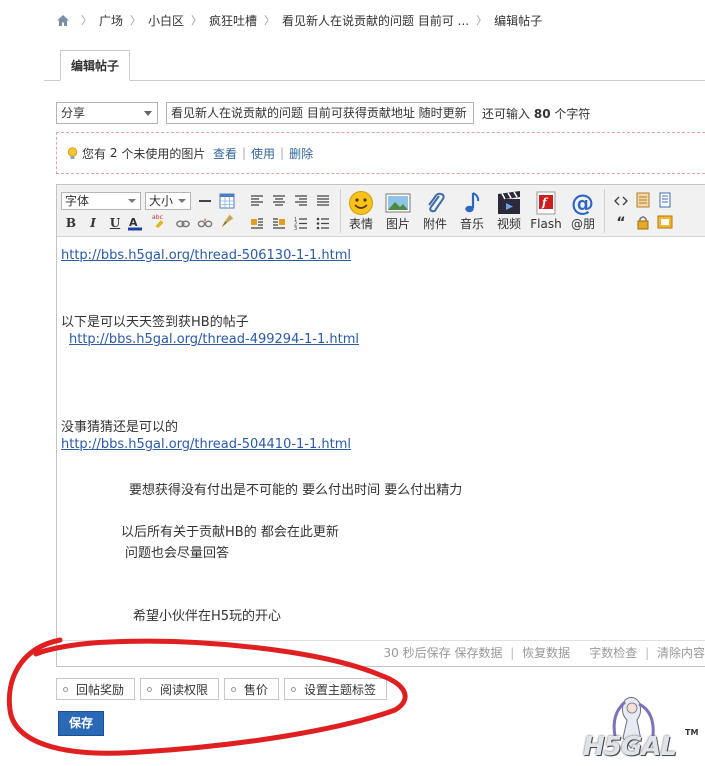 The width and height of the screenshot is (705, 766). I want to click on align-justify-icon, so click(323, 201).